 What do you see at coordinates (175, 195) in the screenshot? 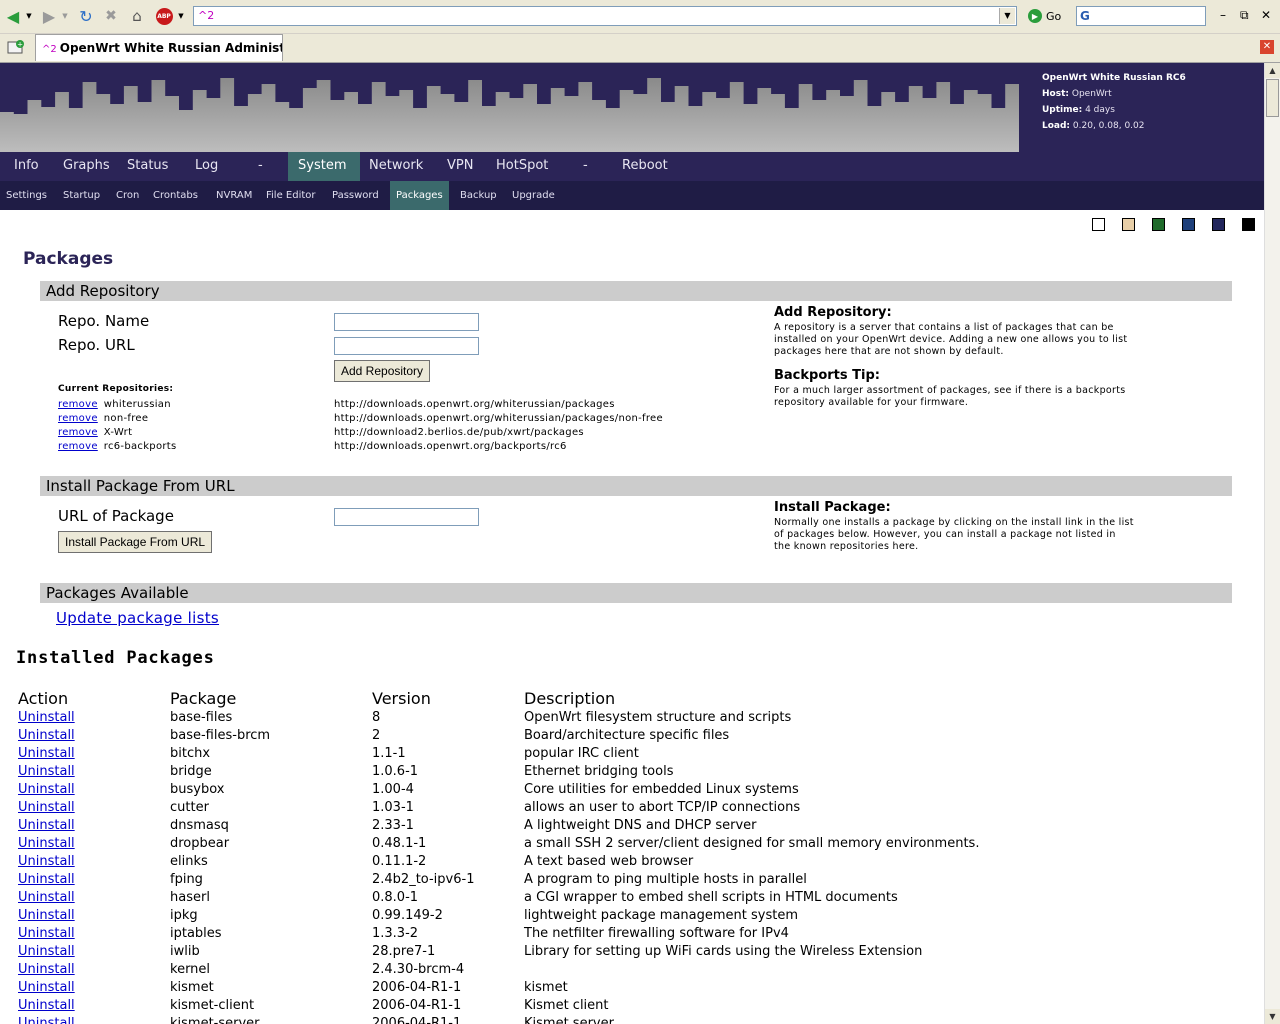
I see `subnav-crontabs: Crontabs` at bounding box center [175, 195].